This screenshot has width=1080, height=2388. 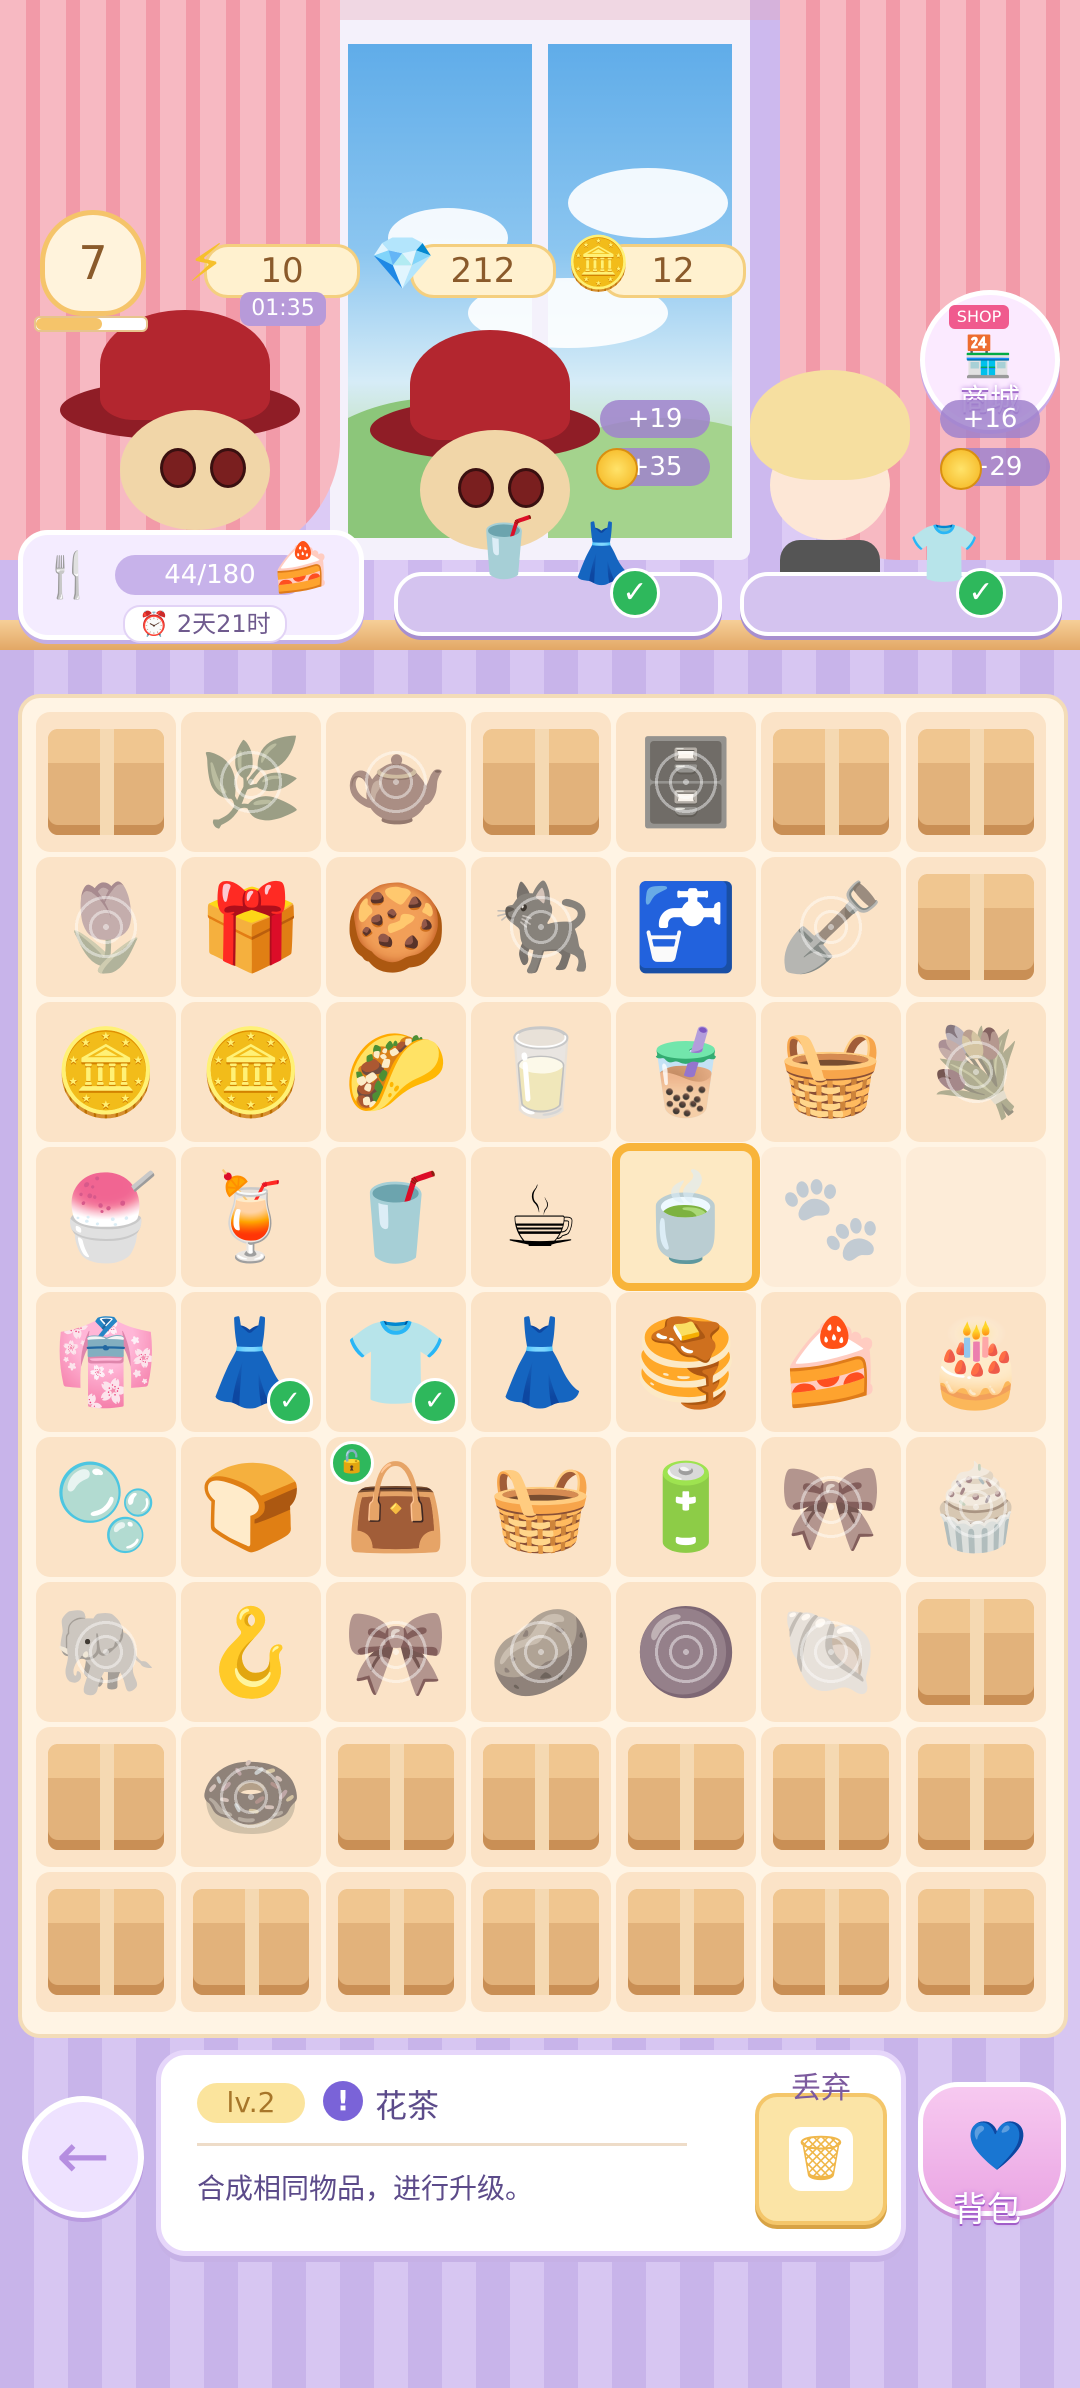 I want to click on item-cell: 👕 ✓, so click(x=396, y=1362).